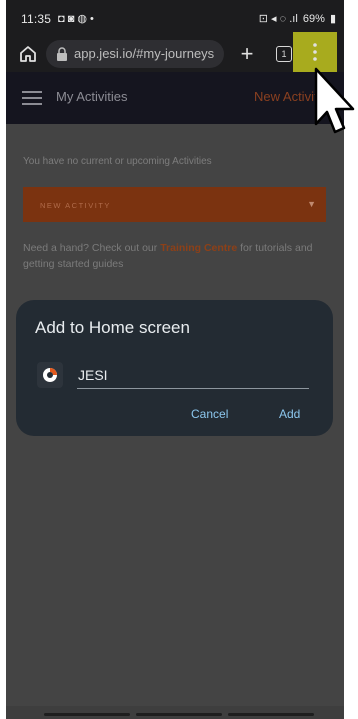 This screenshot has height=719, width=358. I want to click on plus-icon: +, so click(247, 53).